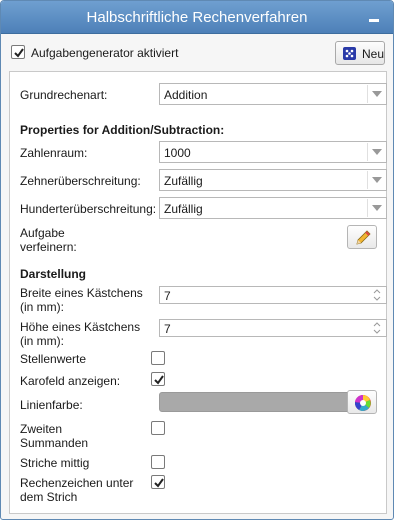 This screenshot has height=520, width=394. I want to click on new-task-button: Neu, so click(360, 53).